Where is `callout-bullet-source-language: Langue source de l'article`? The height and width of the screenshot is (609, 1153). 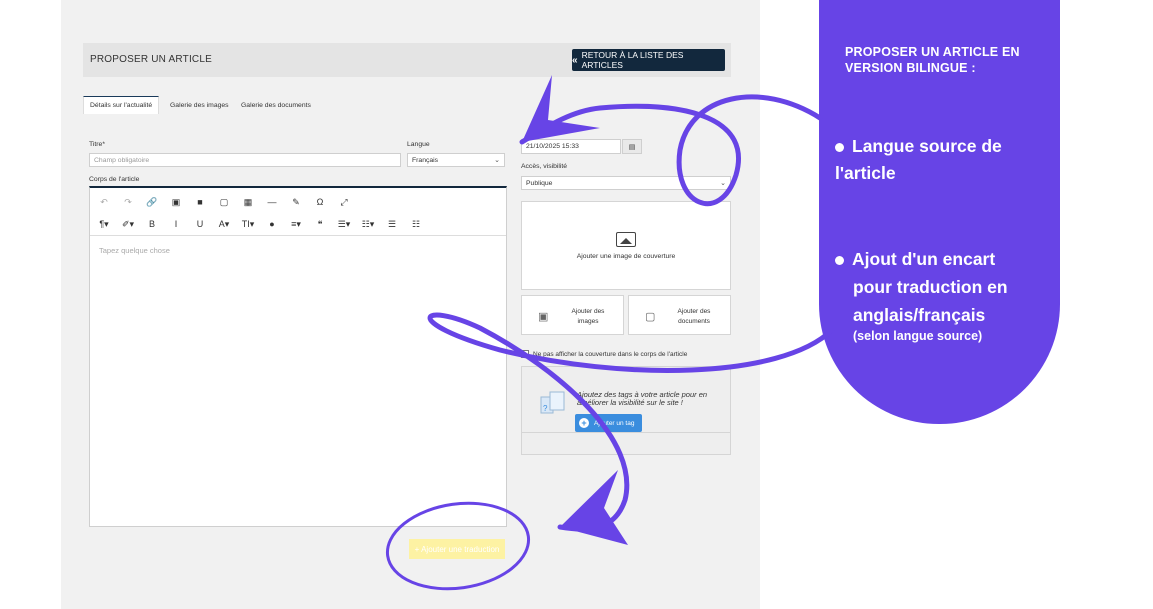 callout-bullet-source-language: Langue source de l'article is located at coordinates (942, 160).